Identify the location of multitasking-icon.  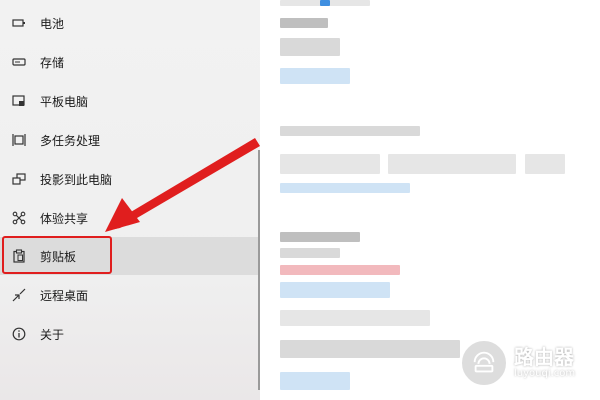
(19, 140).